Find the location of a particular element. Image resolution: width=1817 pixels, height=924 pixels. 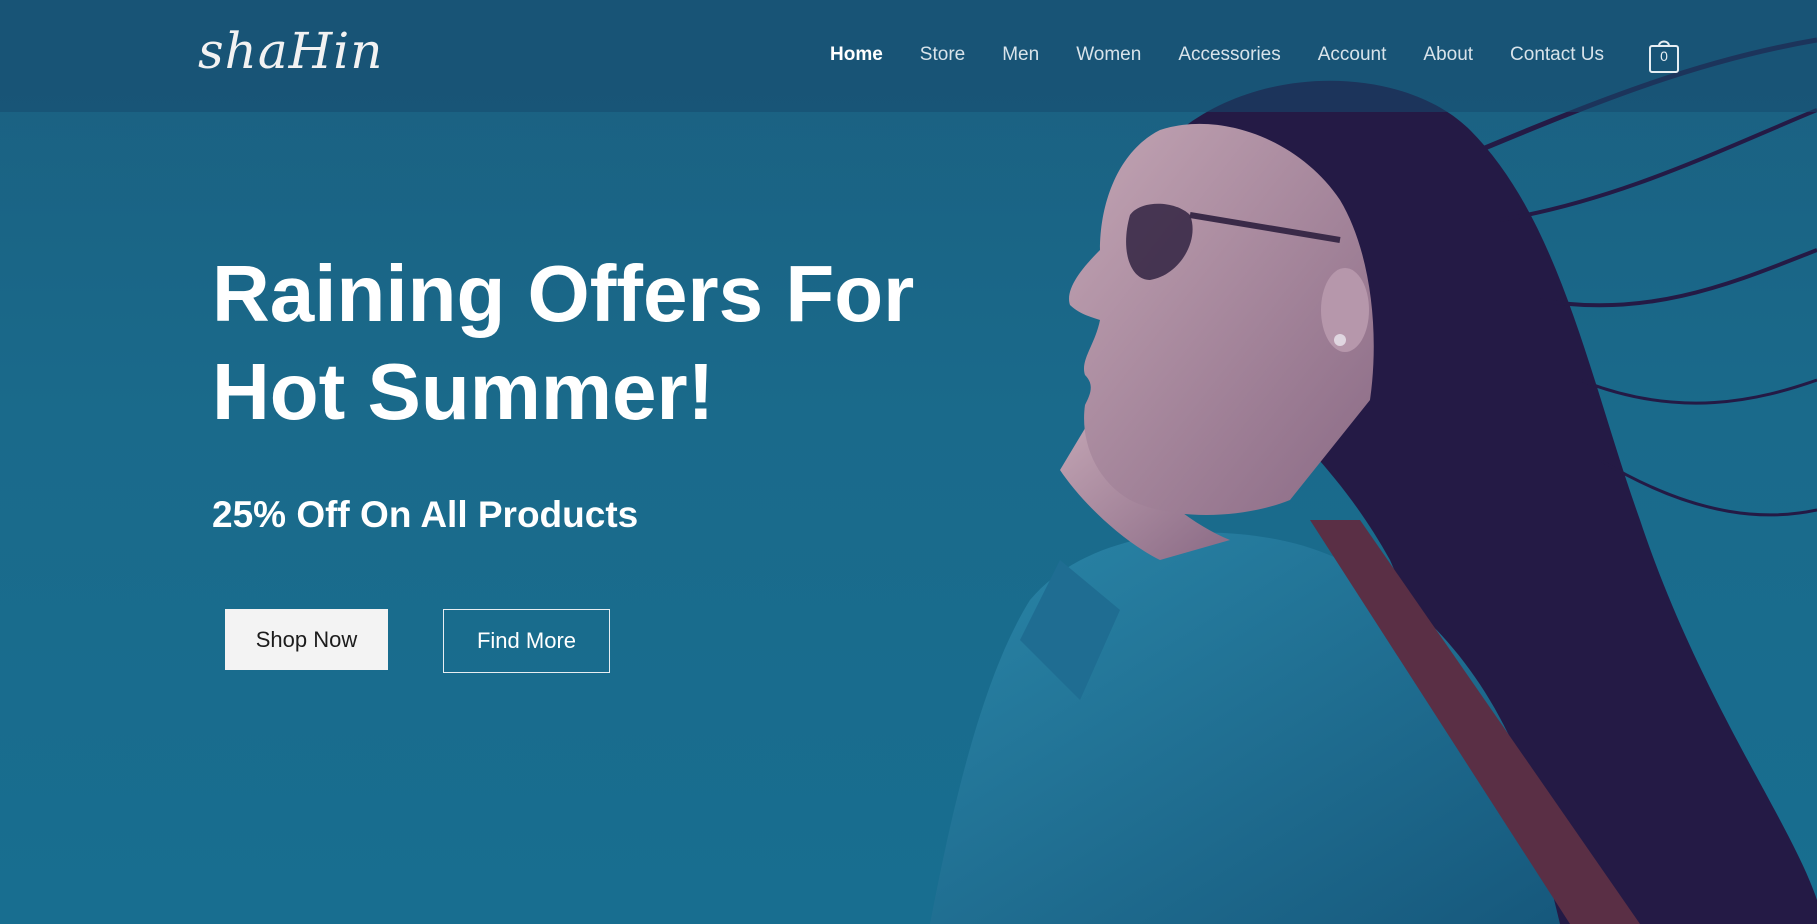

hero-subheadline: 25% Off On All Products is located at coordinates (425, 514).